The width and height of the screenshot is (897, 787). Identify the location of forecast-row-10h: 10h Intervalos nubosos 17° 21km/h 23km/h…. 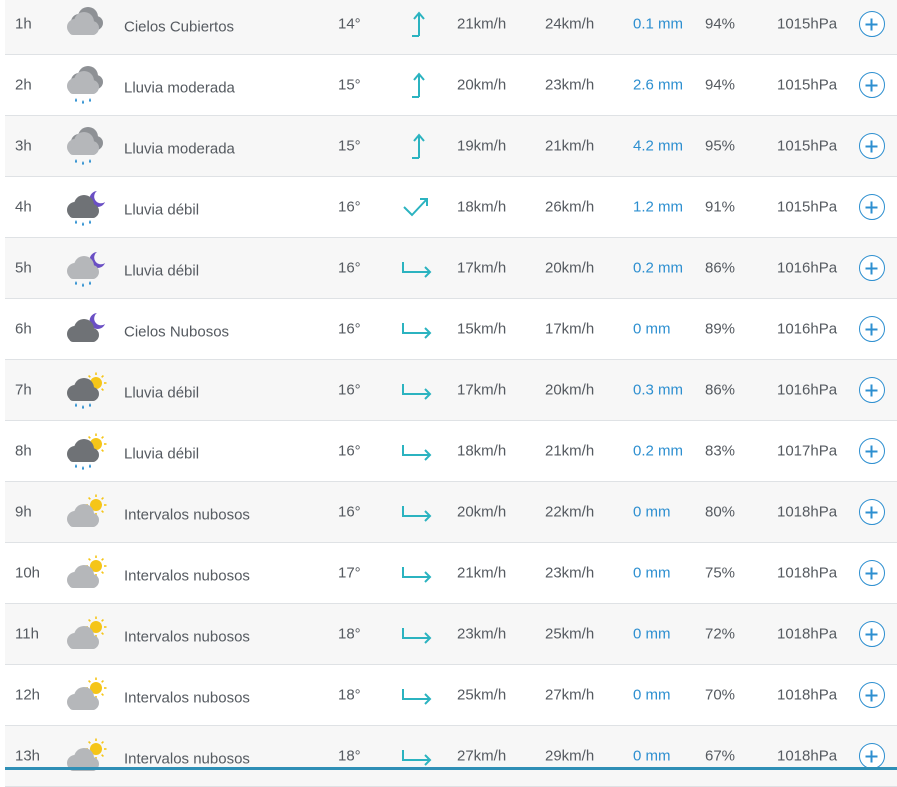
(451, 573).